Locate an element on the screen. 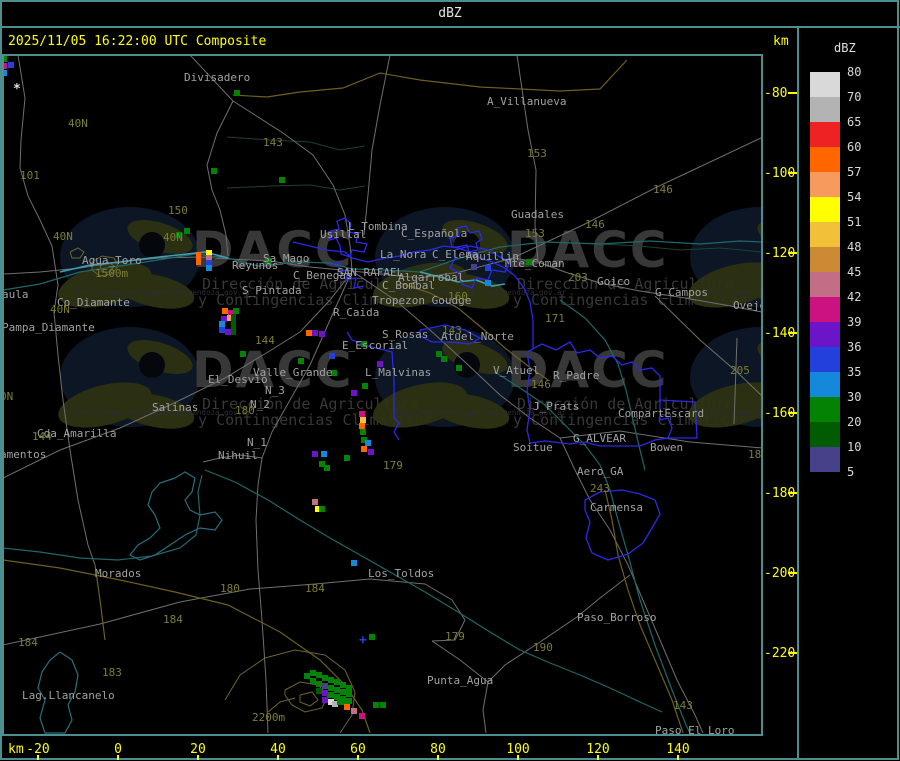 The image size is (900, 761). road-line is located at coordinates (631, 585).